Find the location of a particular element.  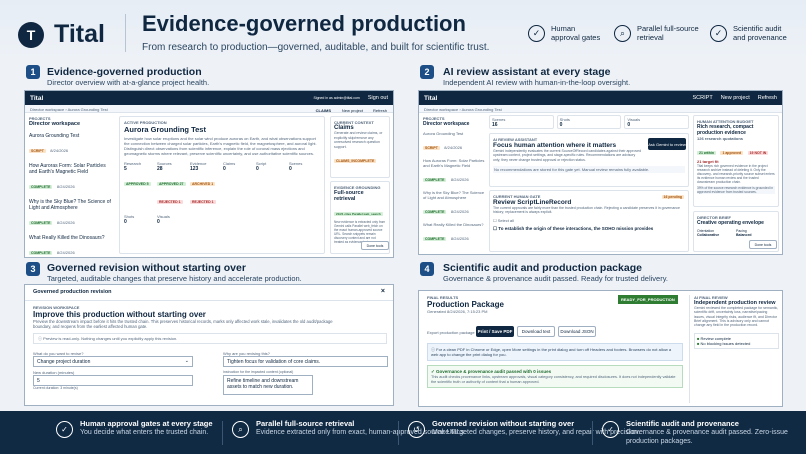

feature-line: Human is located at coordinates (563, 28).